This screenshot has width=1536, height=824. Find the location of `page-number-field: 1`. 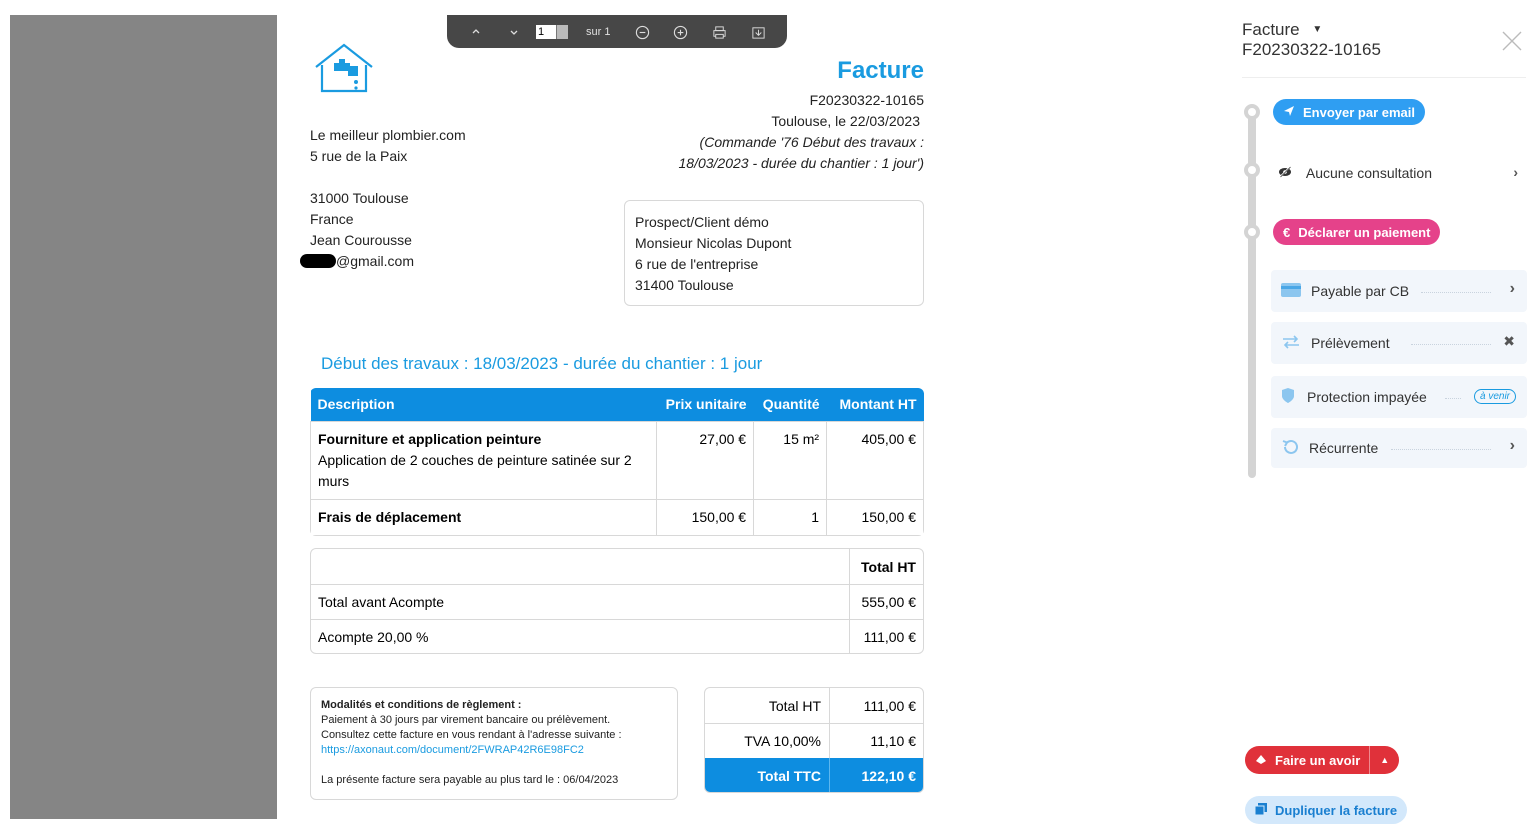

page-number-field: 1 is located at coordinates (552, 32).